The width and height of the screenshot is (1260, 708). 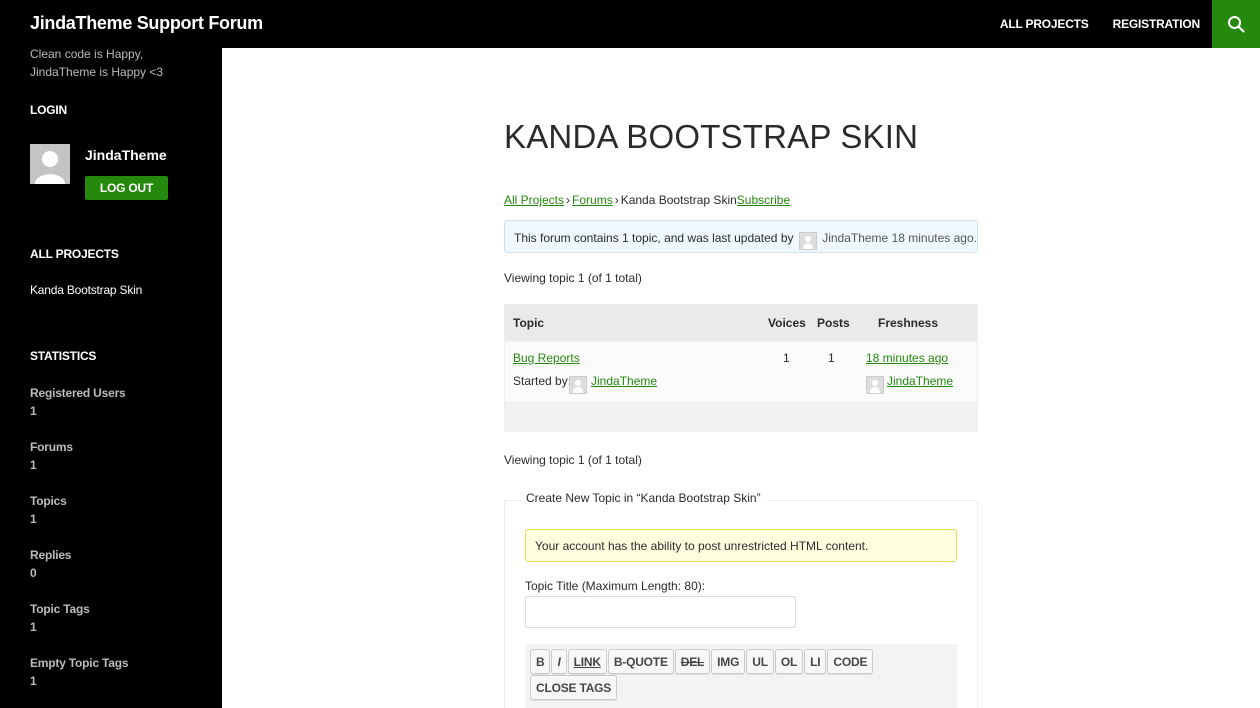 What do you see at coordinates (815, 661) in the screenshot?
I see `list-item-button: LI` at bounding box center [815, 661].